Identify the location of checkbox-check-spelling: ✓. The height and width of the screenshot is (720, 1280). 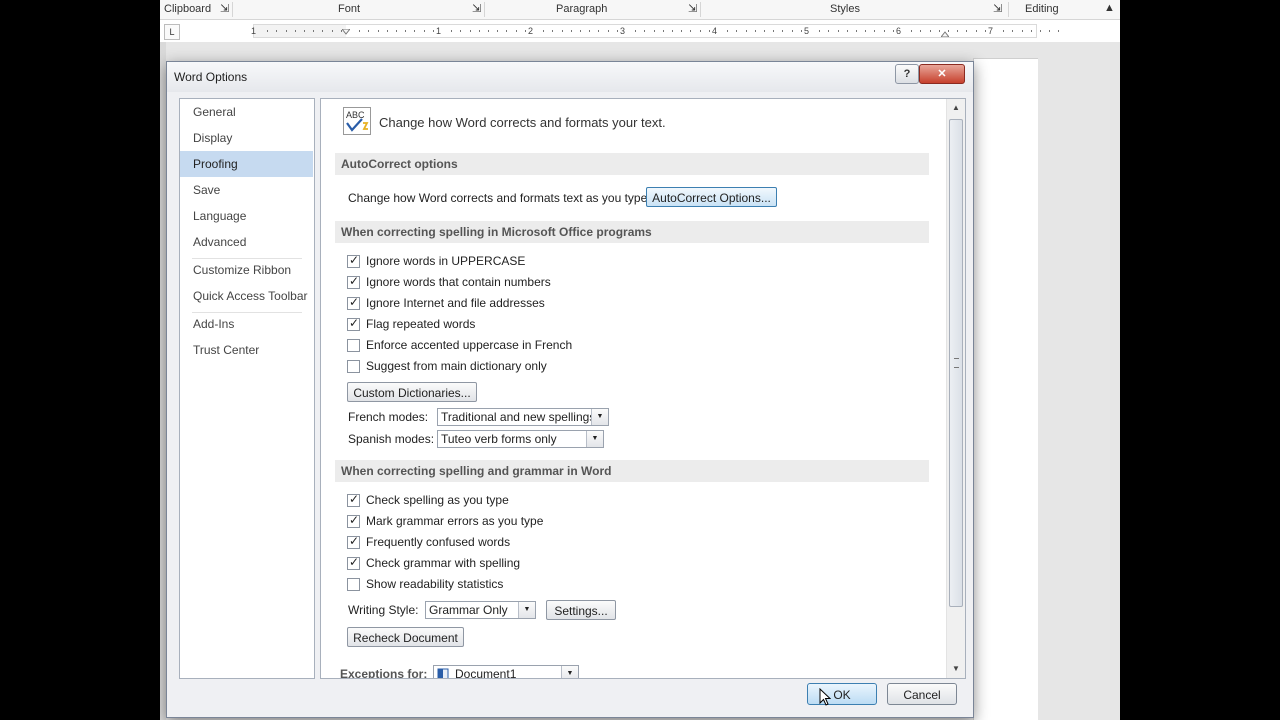
(353, 499).